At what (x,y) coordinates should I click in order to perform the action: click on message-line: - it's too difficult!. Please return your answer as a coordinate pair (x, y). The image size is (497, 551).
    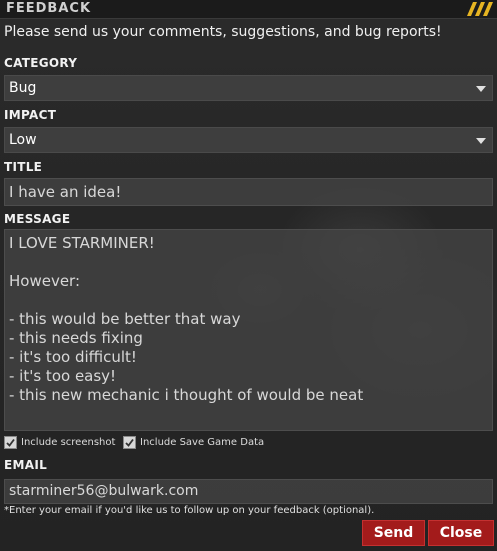
    Looking at the image, I should click on (73, 357).